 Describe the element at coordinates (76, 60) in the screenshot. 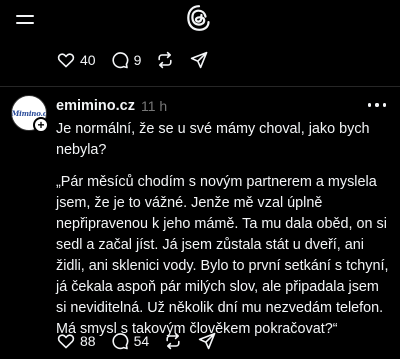

I see `like-button: 40` at that location.